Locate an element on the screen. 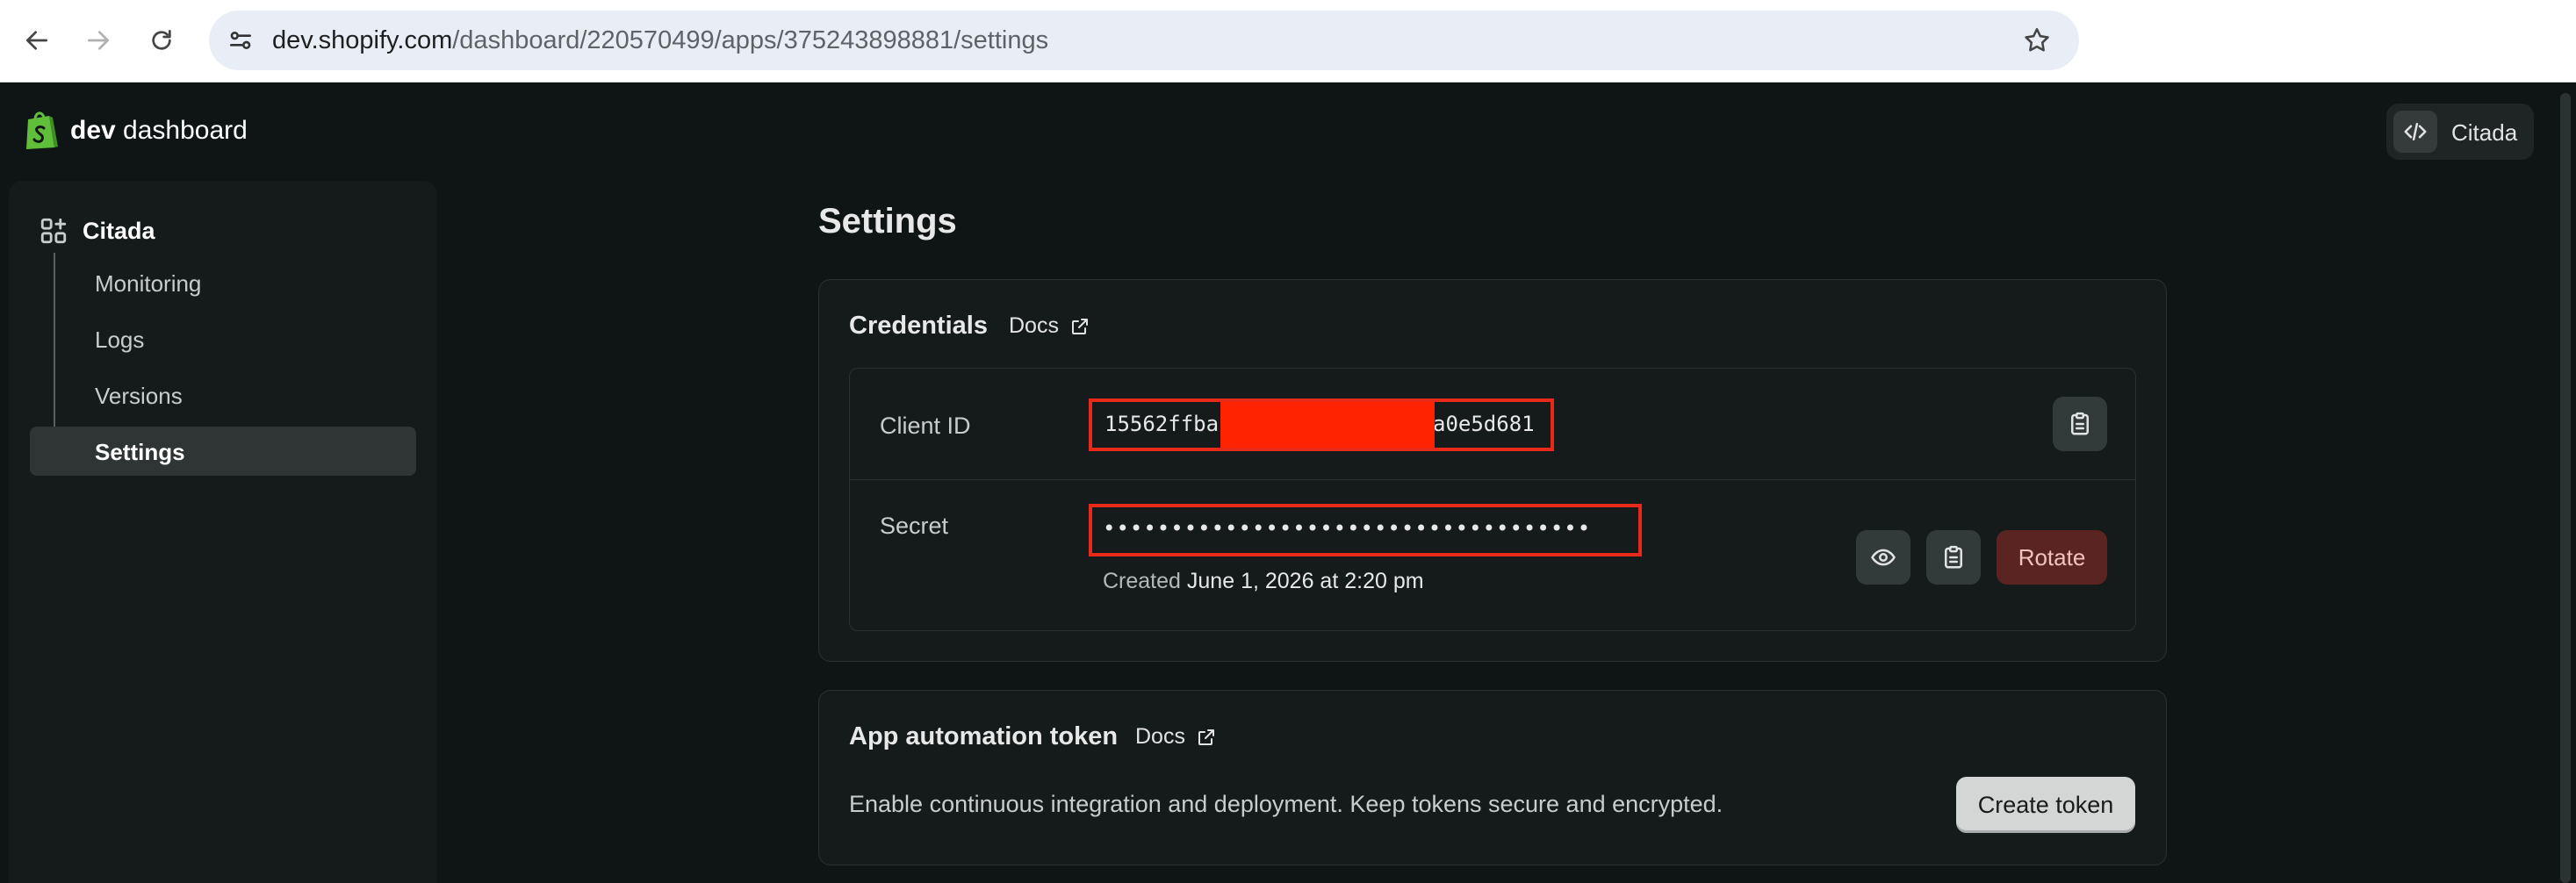 The width and height of the screenshot is (2576, 883). credentials-title: Credentials is located at coordinates (918, 326).